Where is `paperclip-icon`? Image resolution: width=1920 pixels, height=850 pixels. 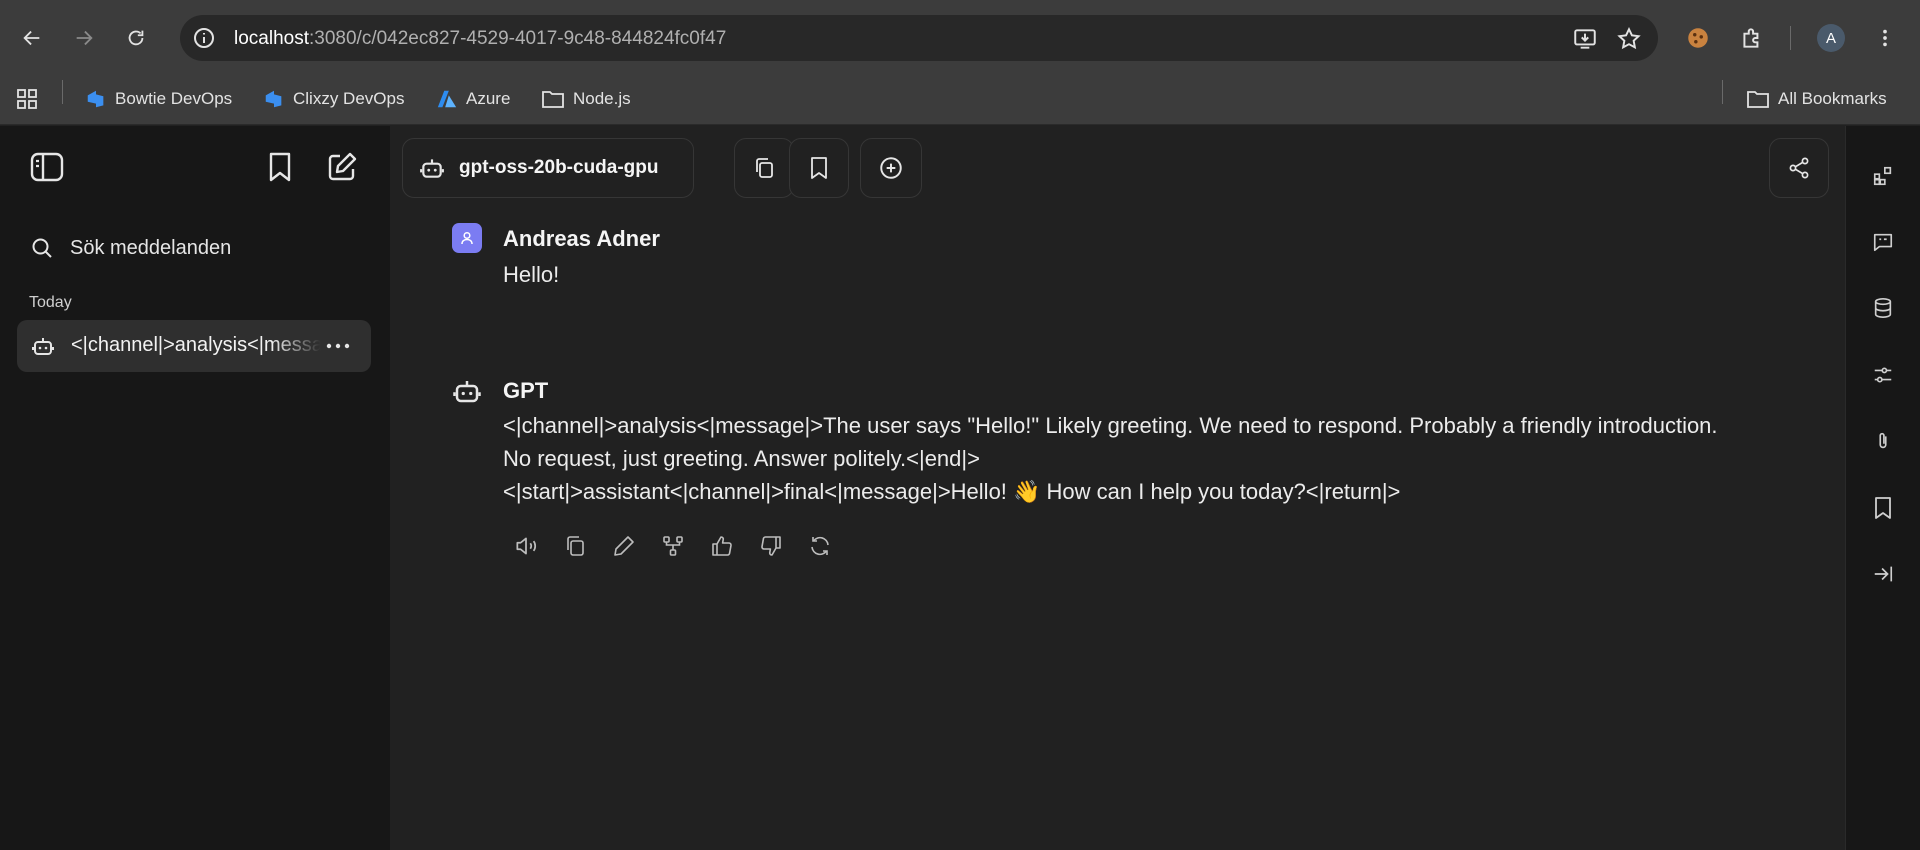
paperclip-icon is located at coordinates (1883, 440).